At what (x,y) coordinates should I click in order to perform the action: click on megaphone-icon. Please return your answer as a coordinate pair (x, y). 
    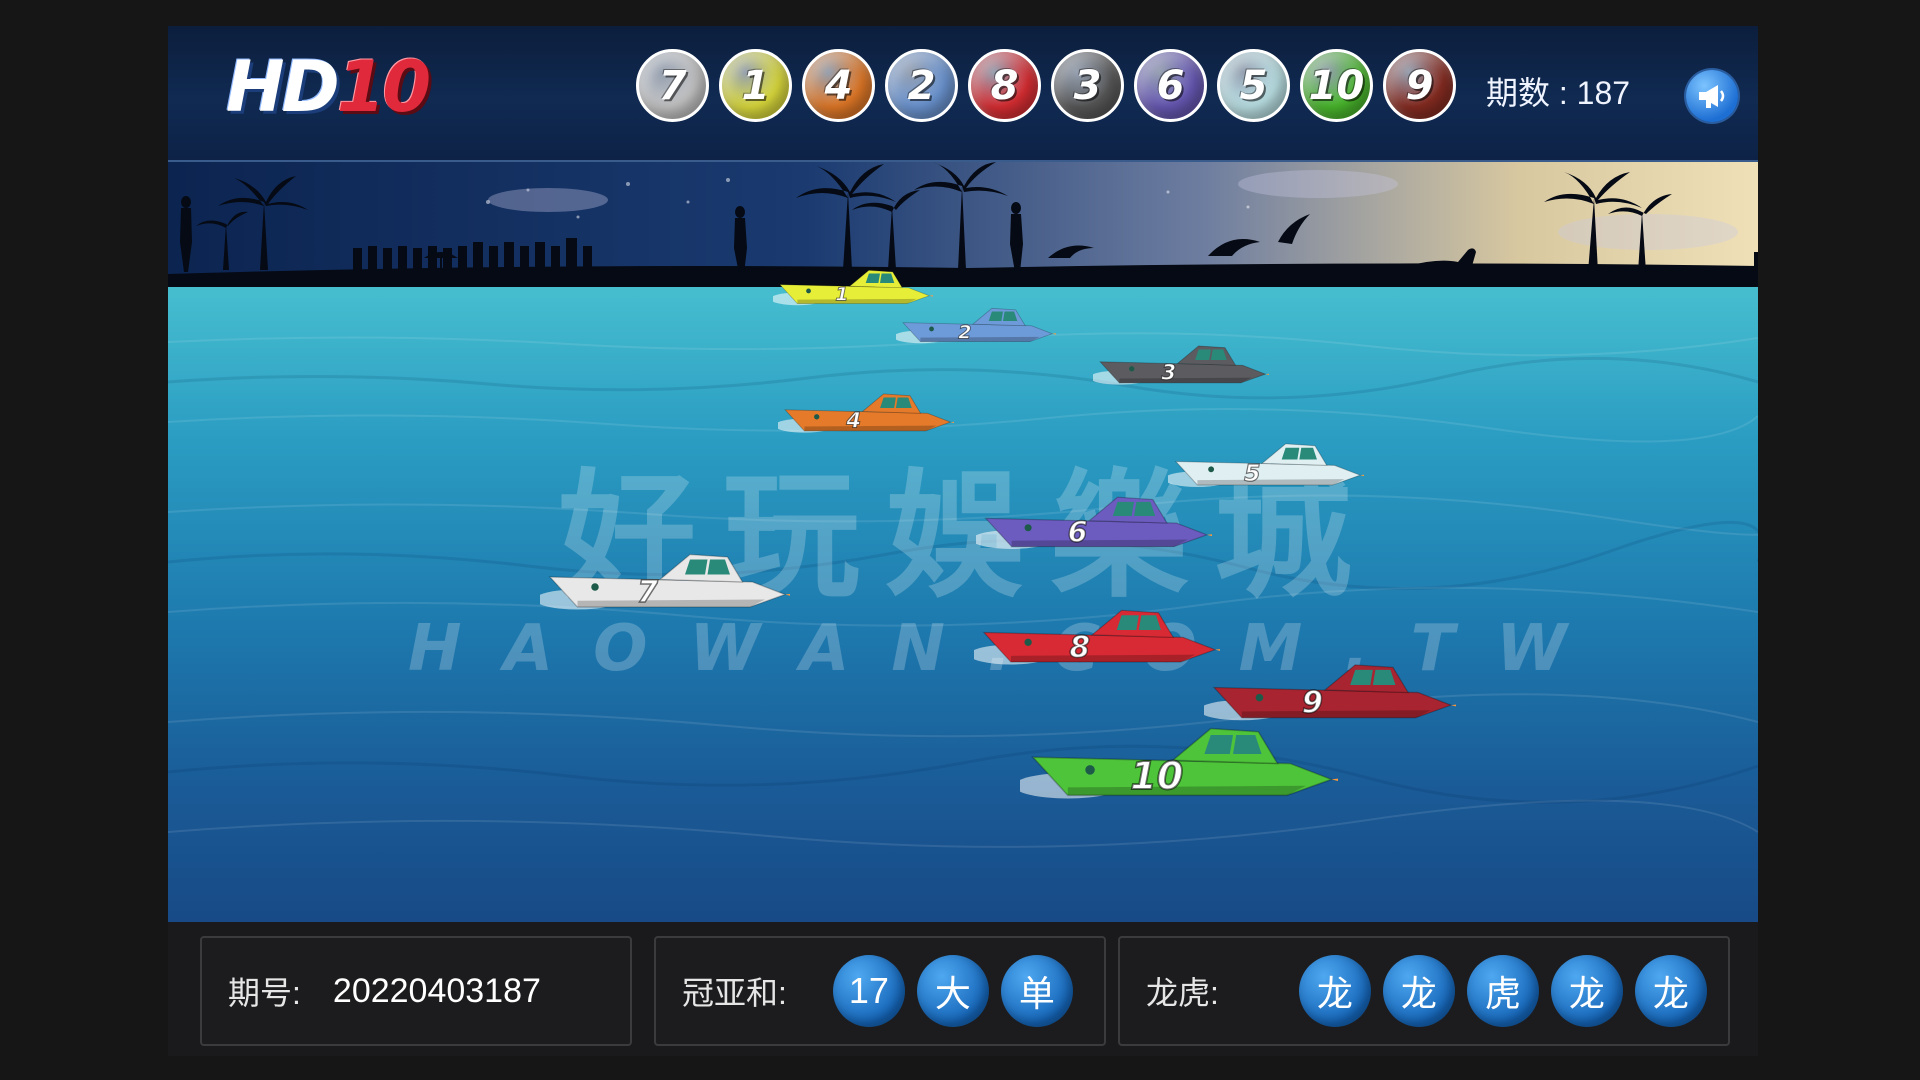
    Looking at the image, I should click on (1712, 96).